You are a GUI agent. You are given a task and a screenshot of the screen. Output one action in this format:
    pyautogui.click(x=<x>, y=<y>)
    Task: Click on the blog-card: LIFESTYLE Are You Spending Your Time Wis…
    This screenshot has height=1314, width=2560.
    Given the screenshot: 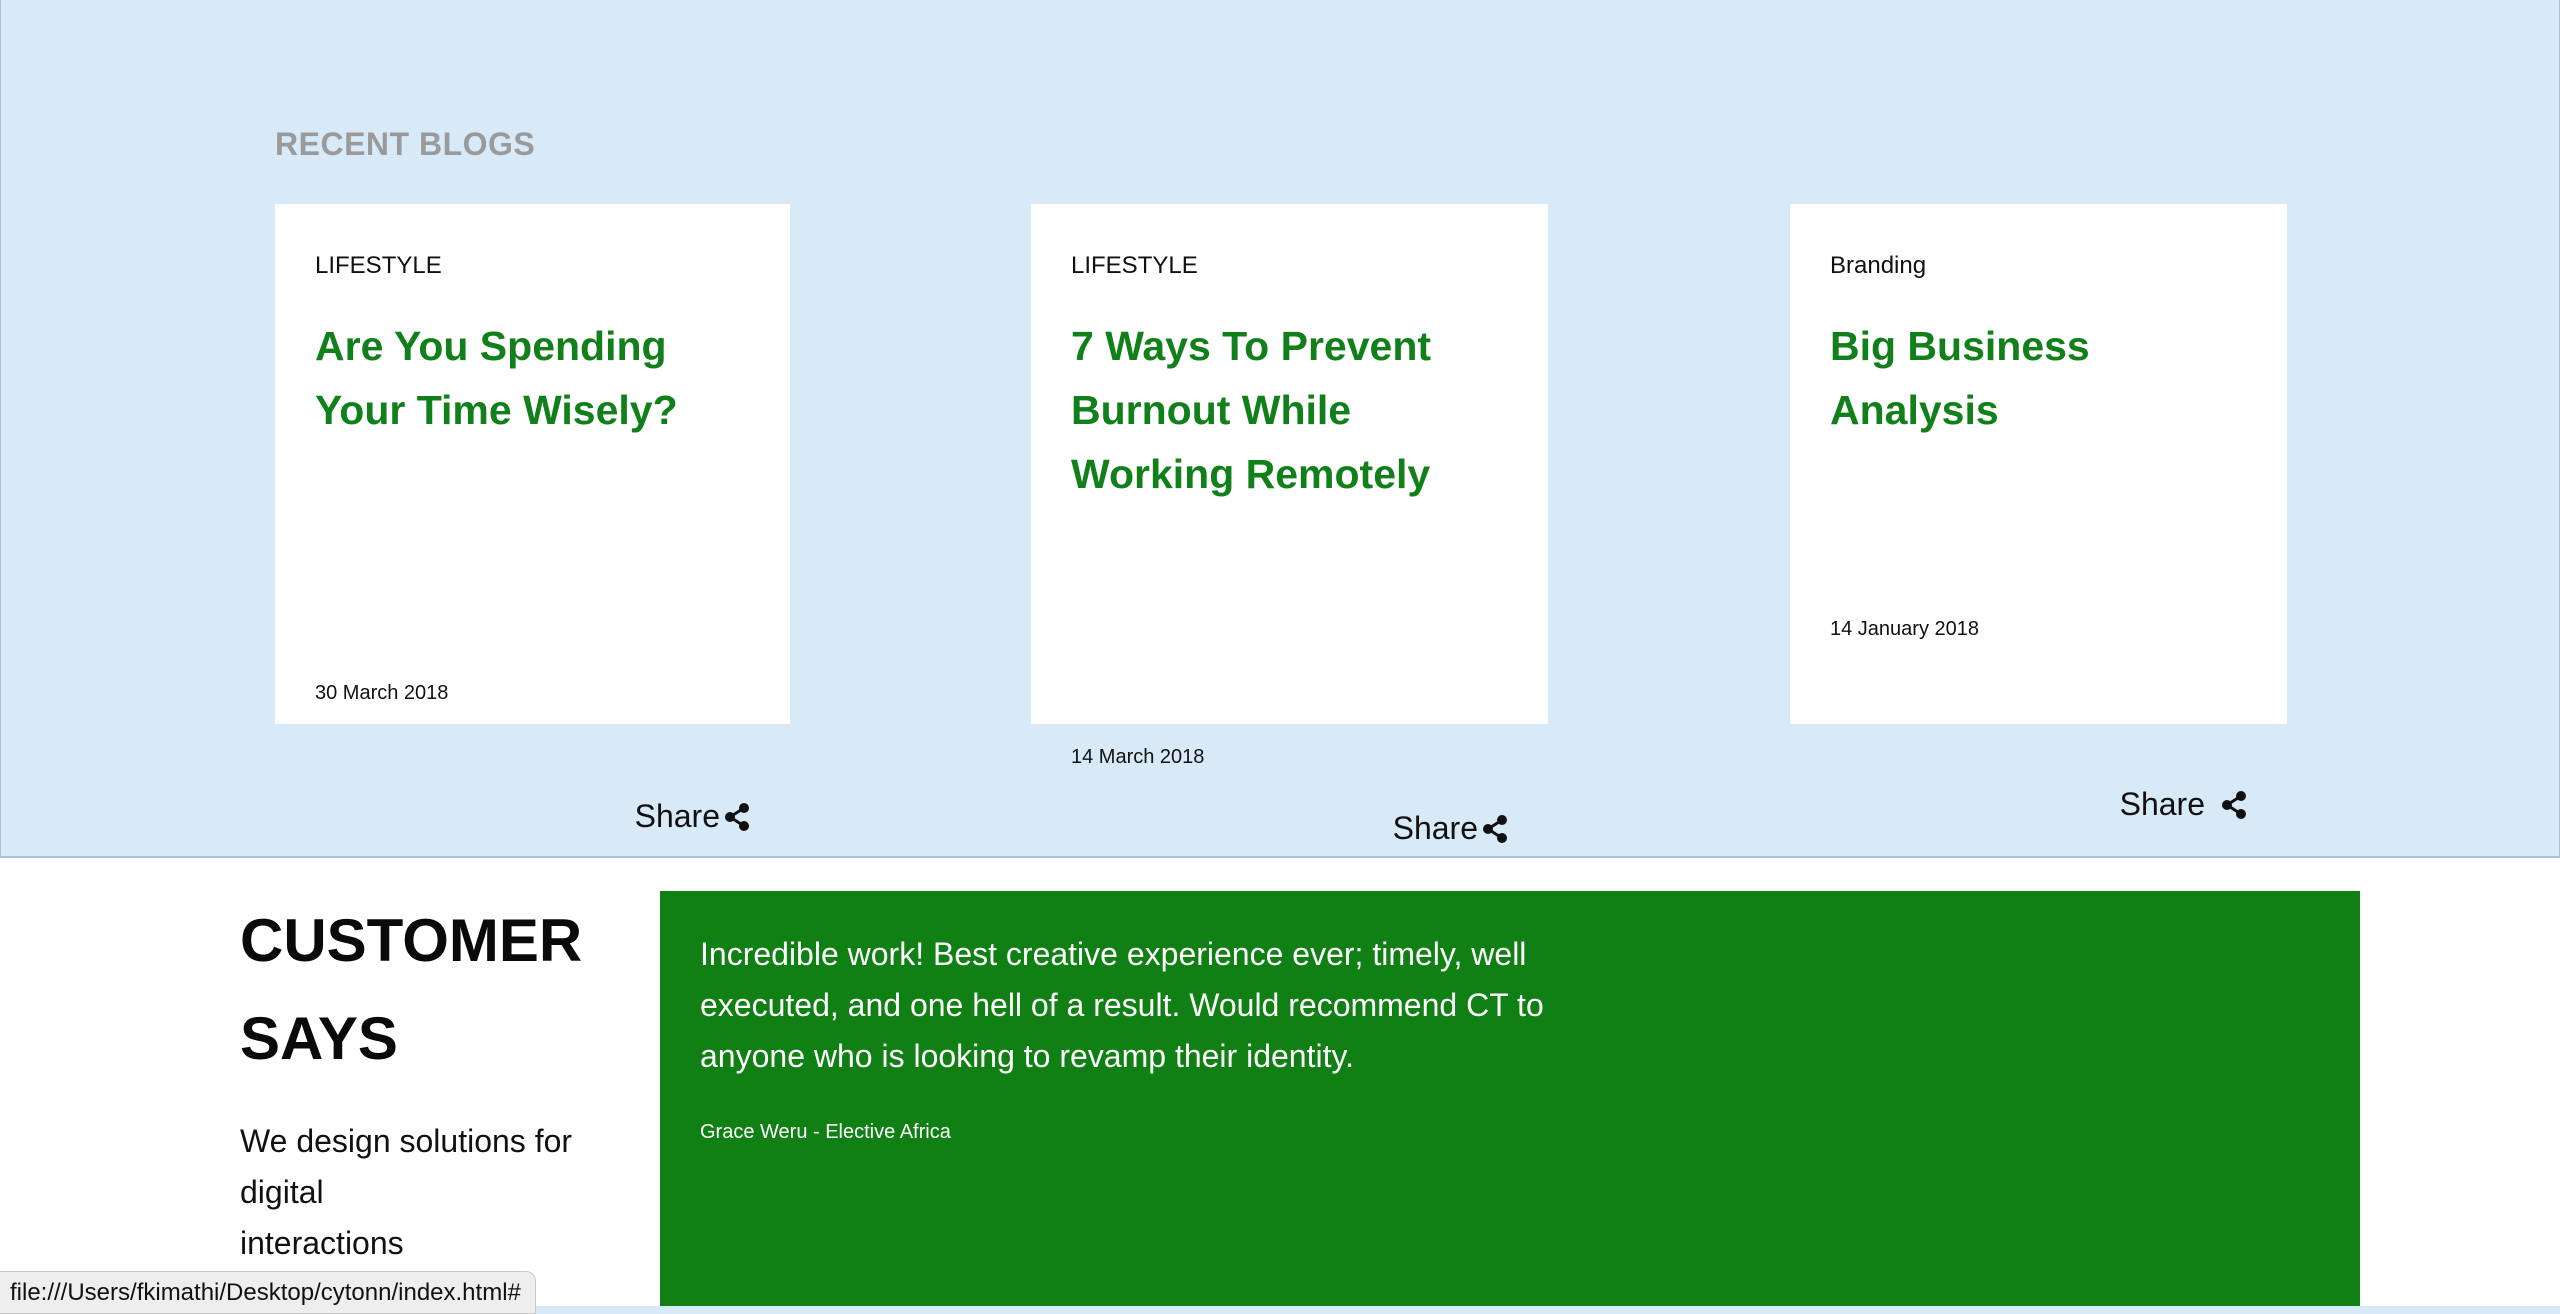 What is the action you would take?
    pyautogui.click(x=532, y=519)
    